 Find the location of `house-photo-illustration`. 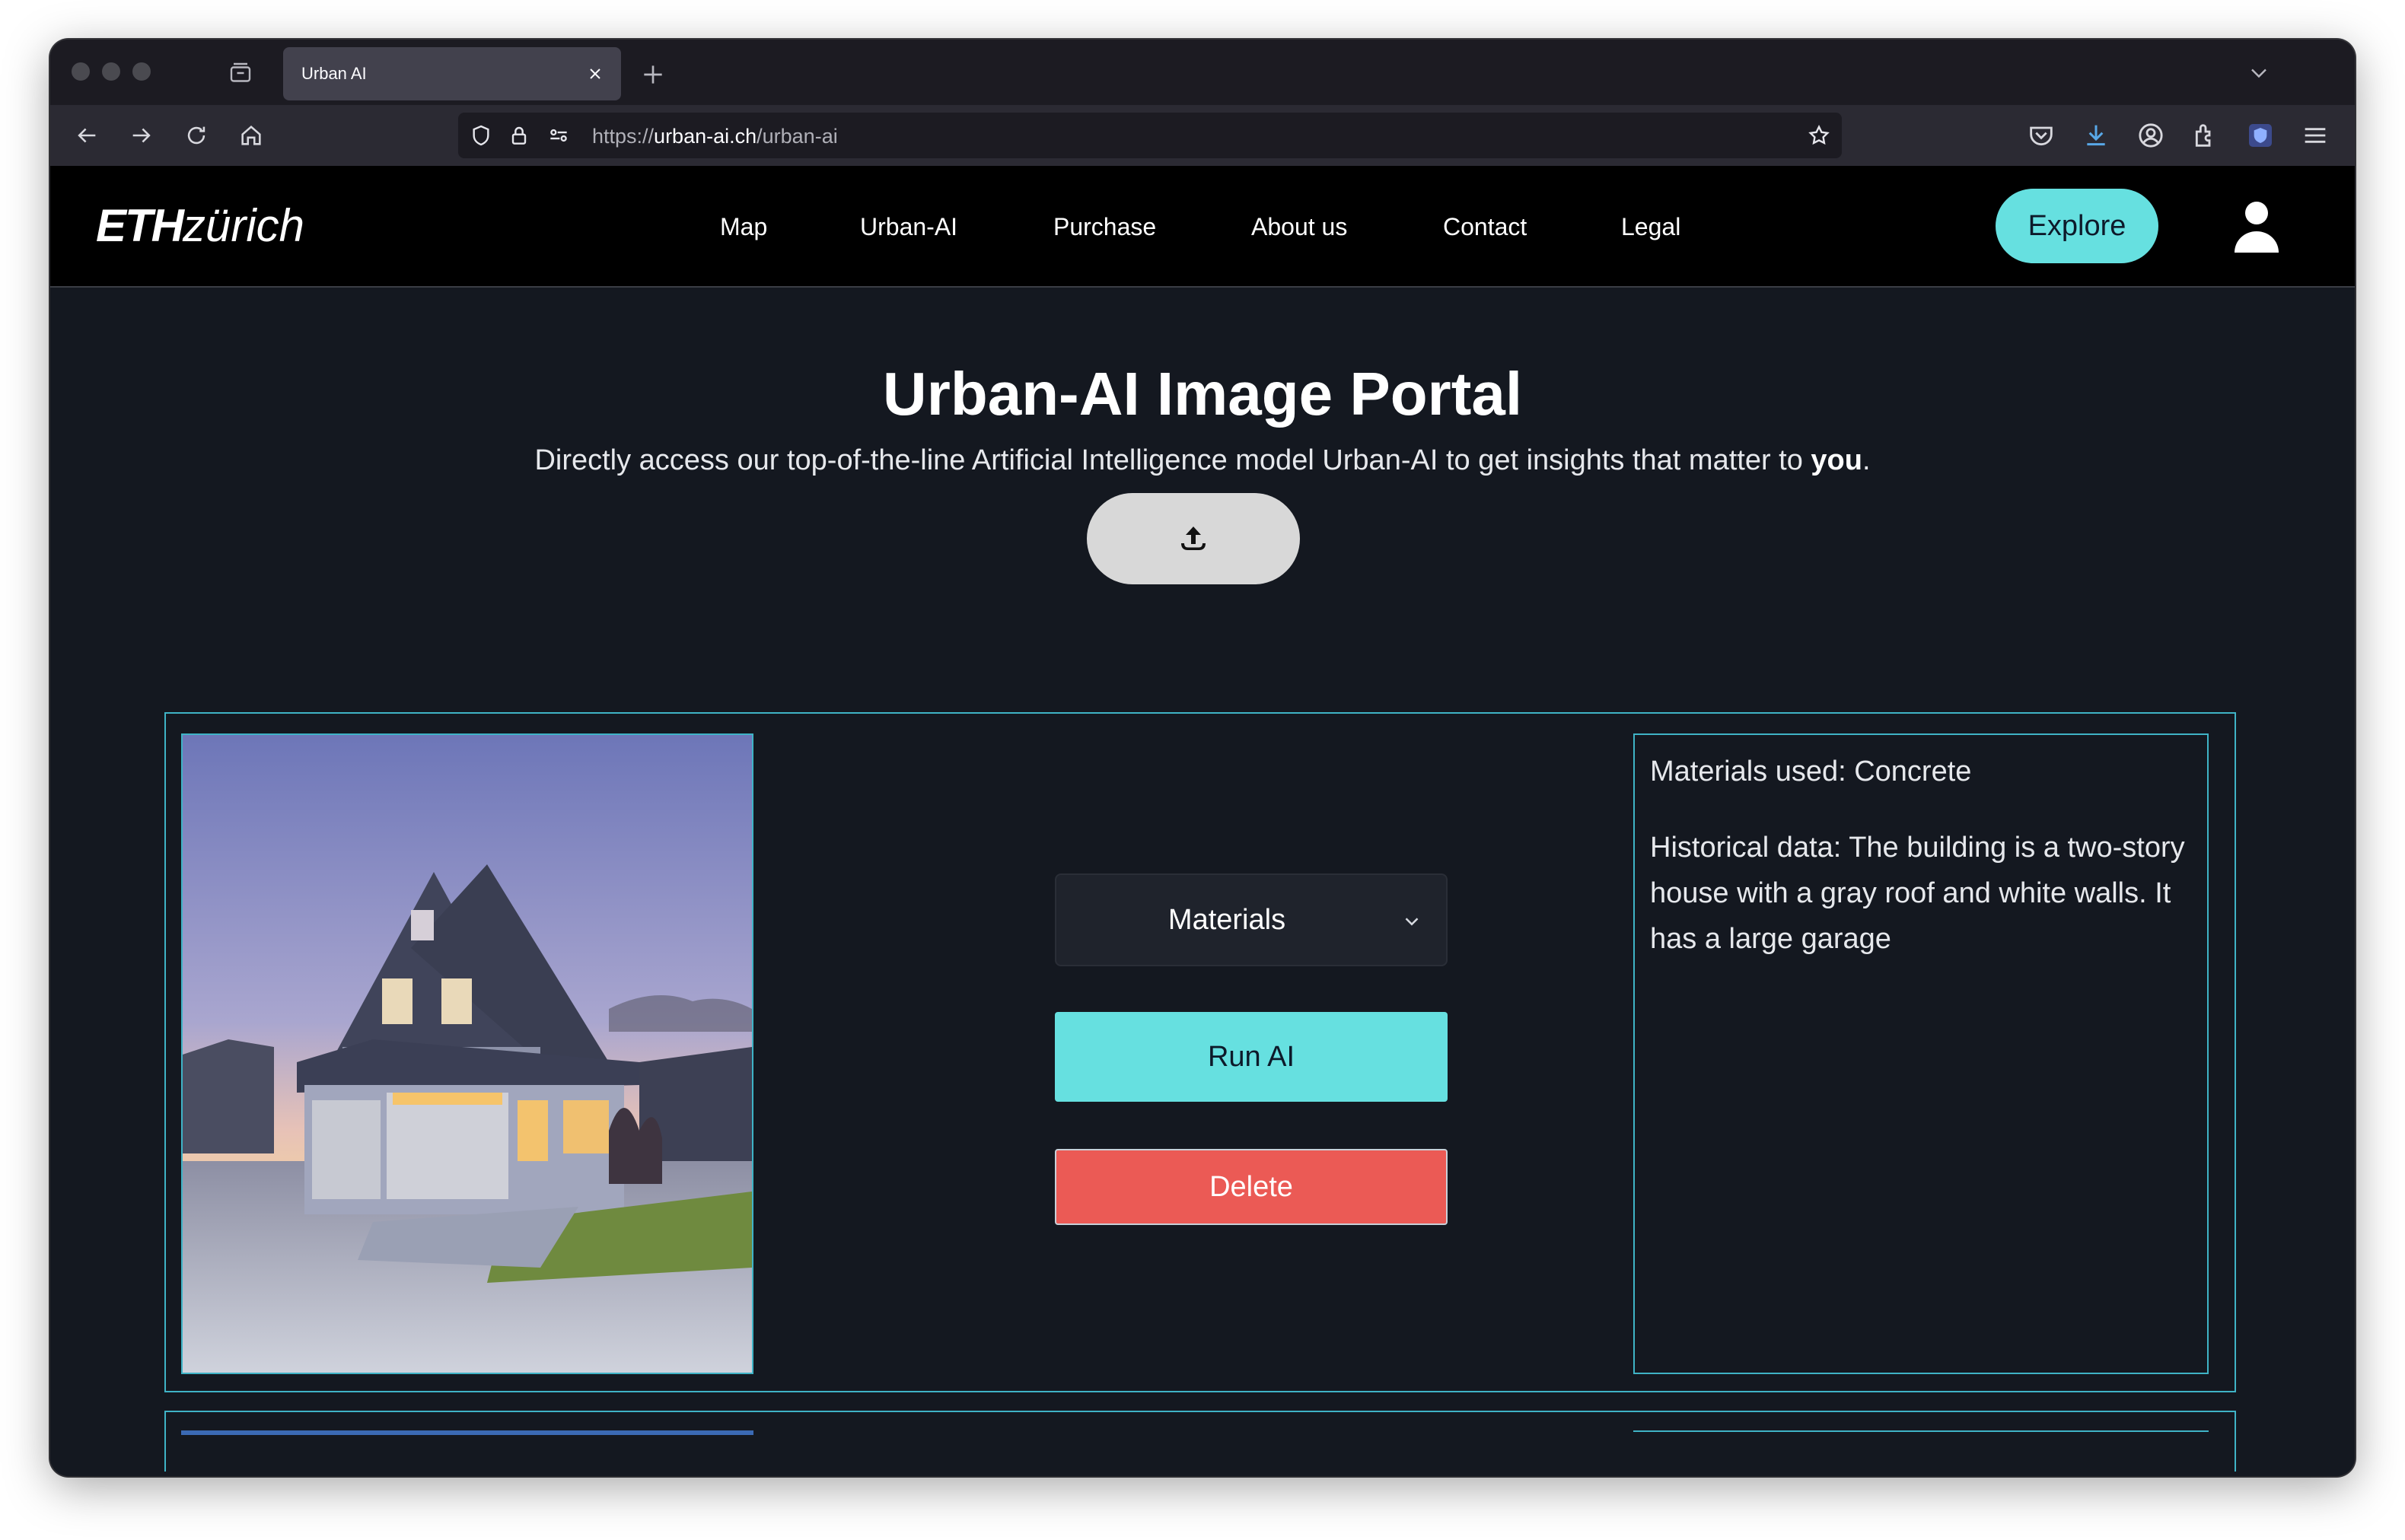

house-photo-illustration is located at coordinates (467, 1054).